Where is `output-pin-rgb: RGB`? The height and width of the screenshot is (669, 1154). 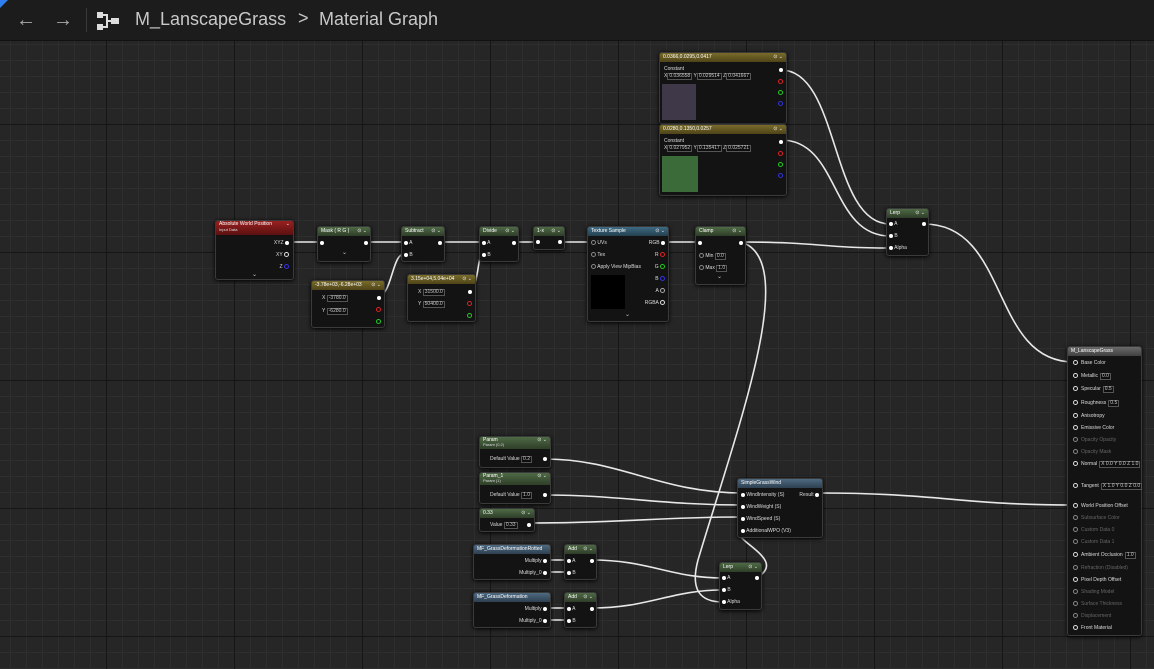
output-pin-rgb: RGB is located at coordinates (657, 243).